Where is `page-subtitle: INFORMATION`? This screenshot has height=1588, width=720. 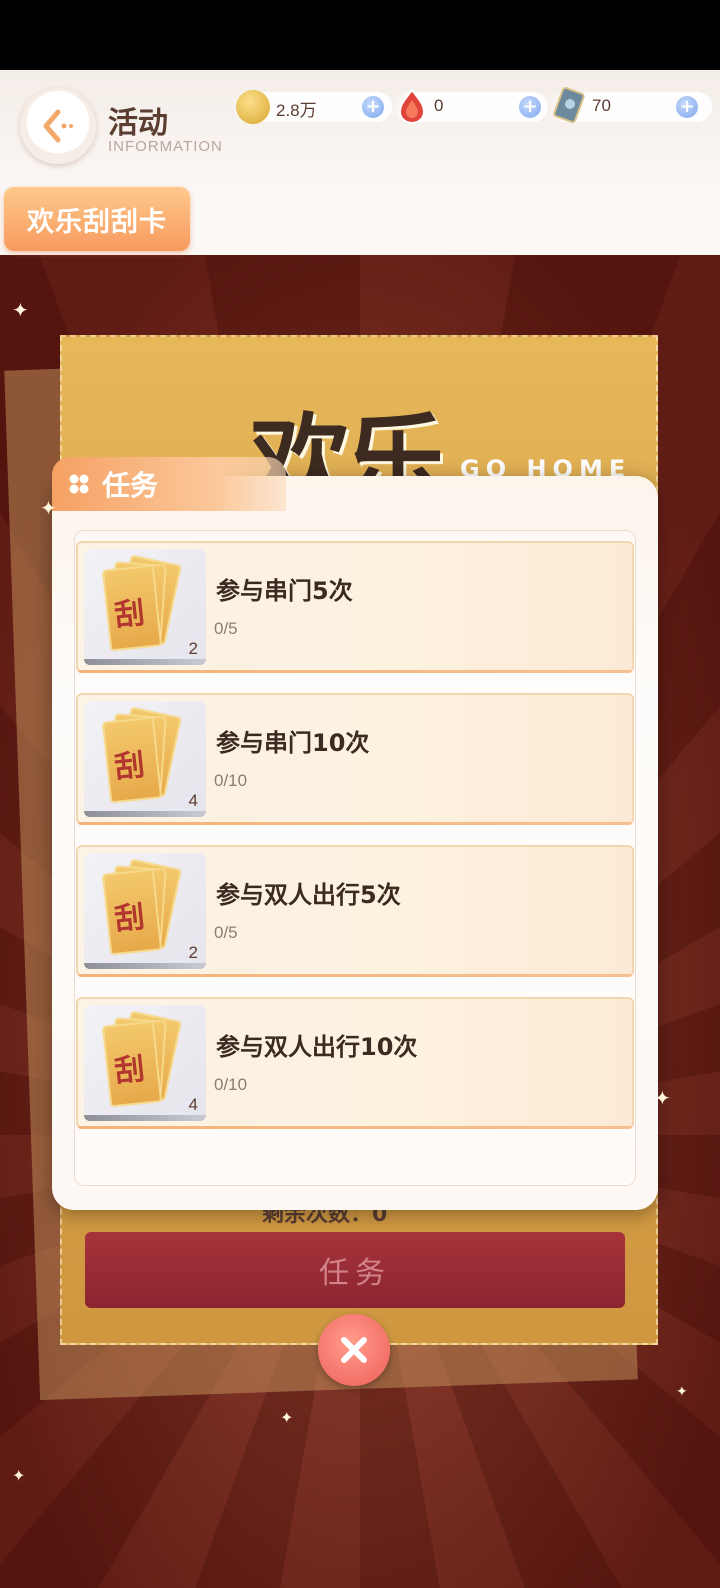
page-subtitle: INFORMATION is located at coordinates (165, 146).